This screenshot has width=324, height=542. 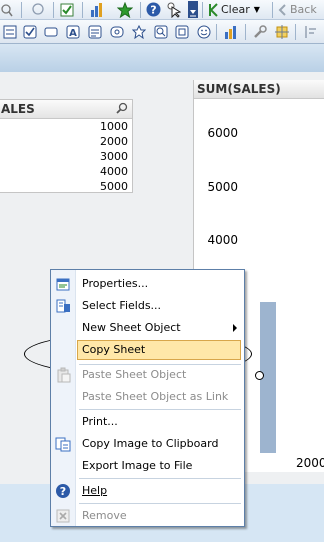 I want to click on properties-icon, so click(x=63, y=284).